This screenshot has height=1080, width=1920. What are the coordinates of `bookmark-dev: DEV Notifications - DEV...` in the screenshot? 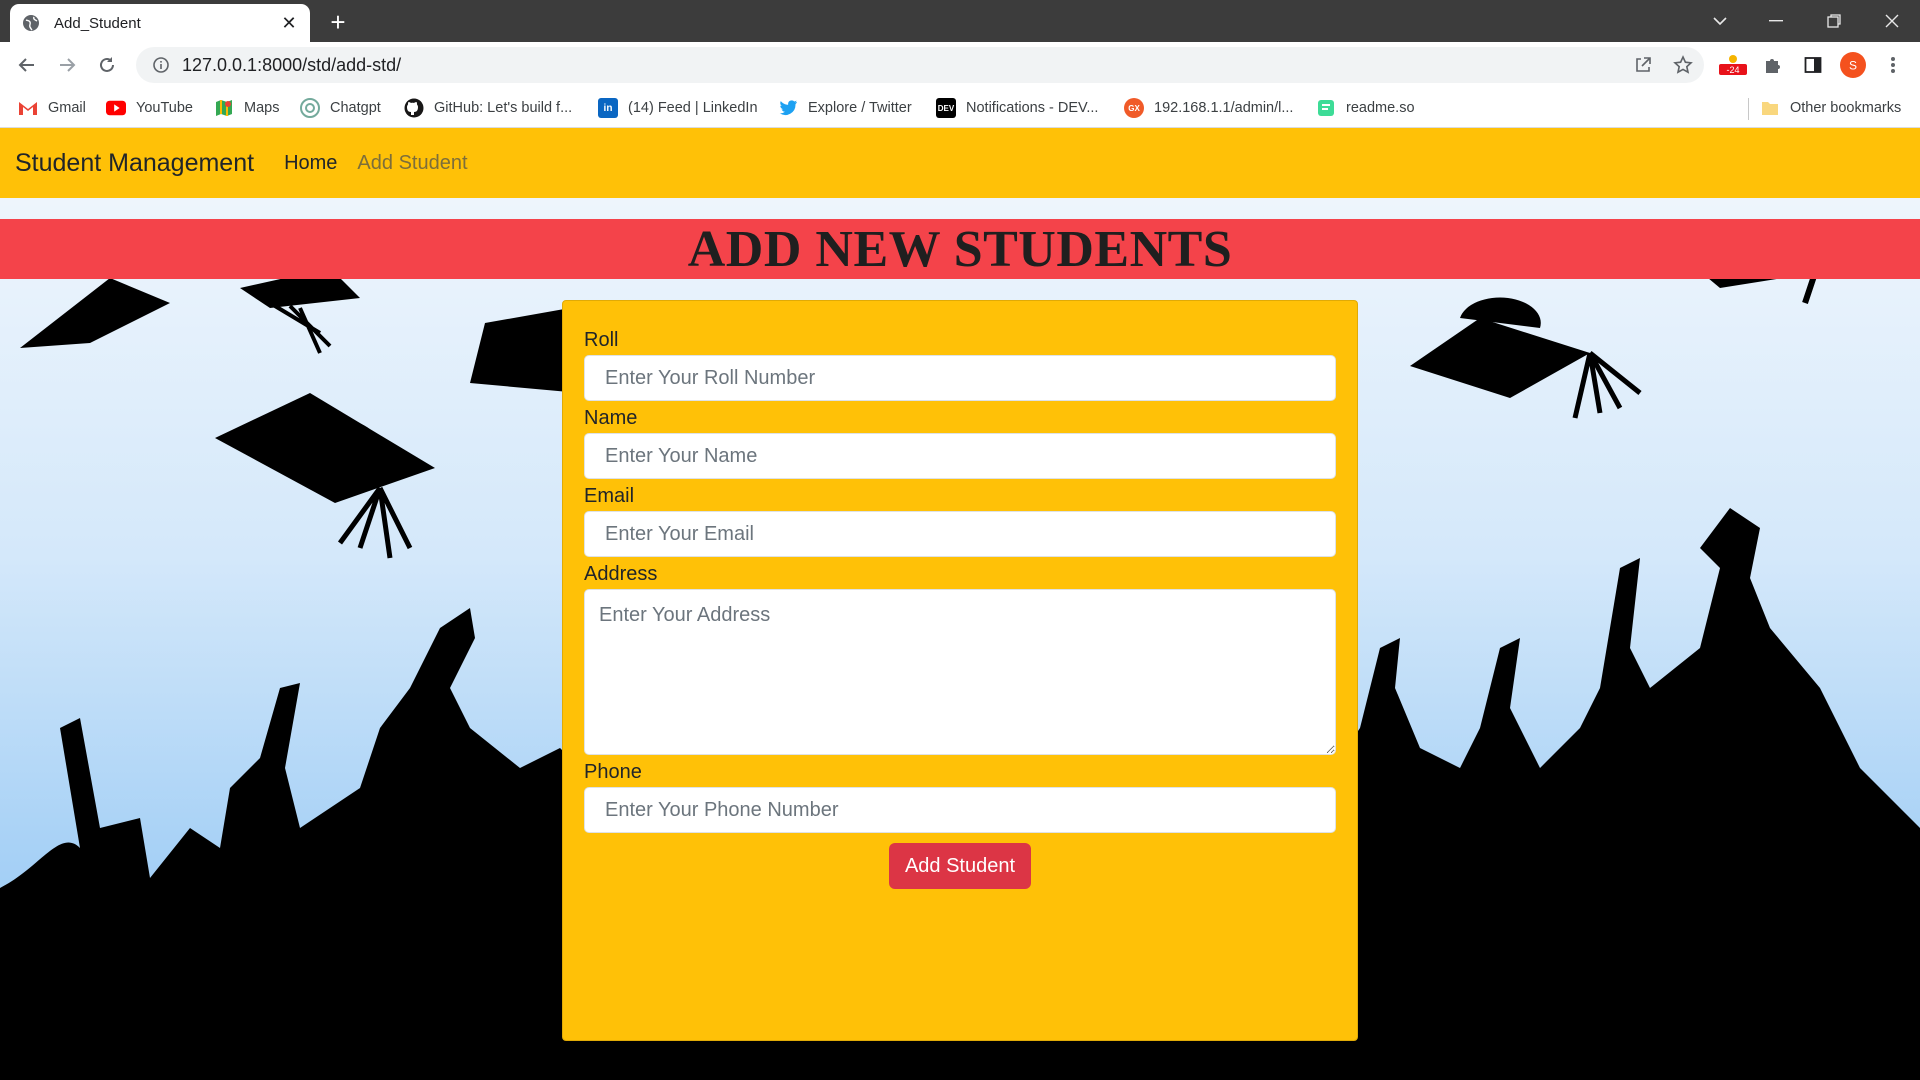 It's located at (1017, 108).